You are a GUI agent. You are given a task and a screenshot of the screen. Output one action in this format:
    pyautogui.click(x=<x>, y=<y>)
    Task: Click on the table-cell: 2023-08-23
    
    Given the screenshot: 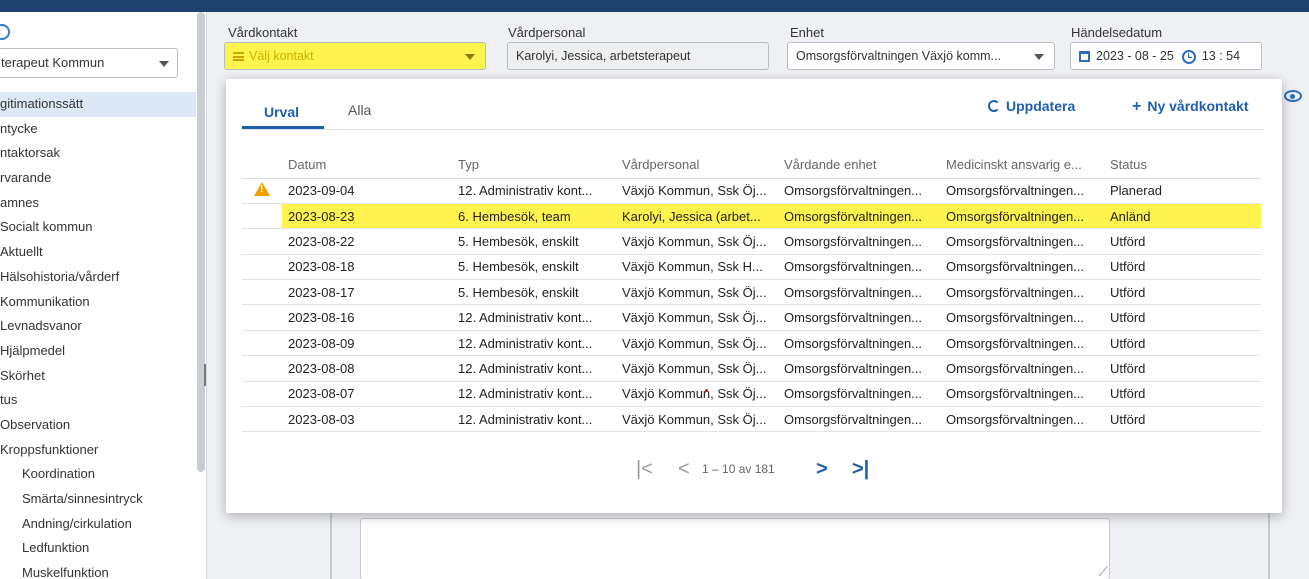 What is the action you would take?
    pyautogui.click(x=367, y=216)
    